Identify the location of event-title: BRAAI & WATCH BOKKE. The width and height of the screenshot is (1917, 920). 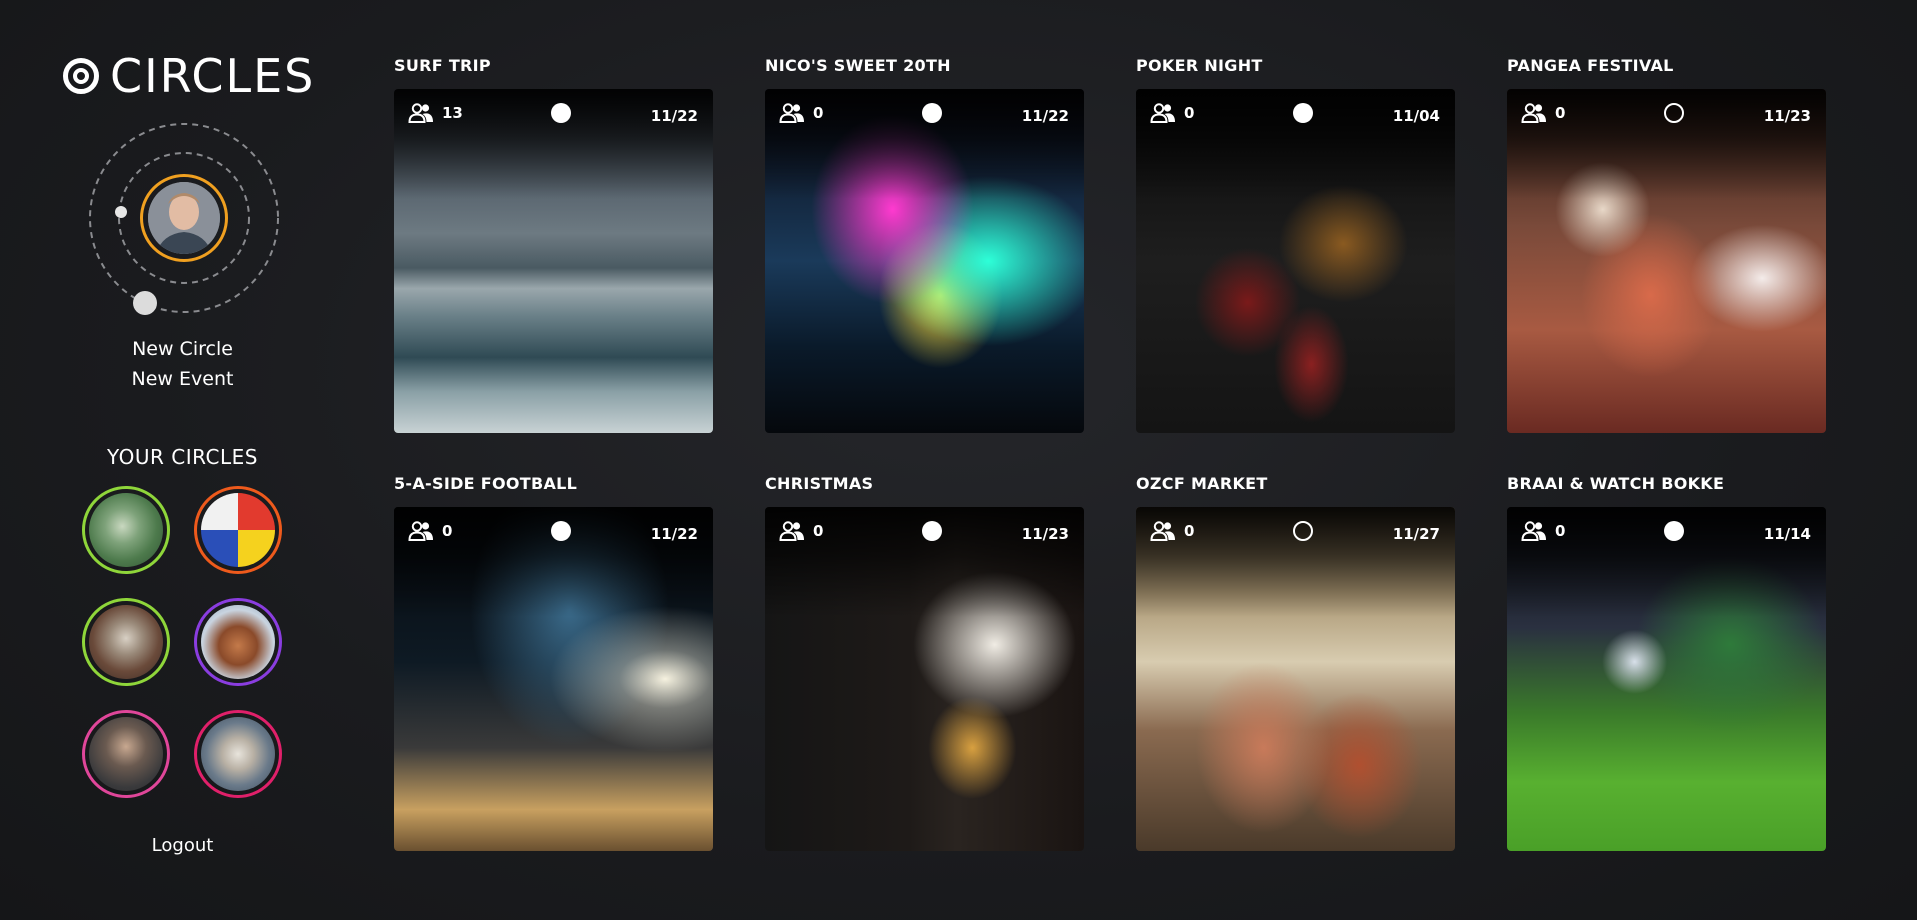
(1615, 483).